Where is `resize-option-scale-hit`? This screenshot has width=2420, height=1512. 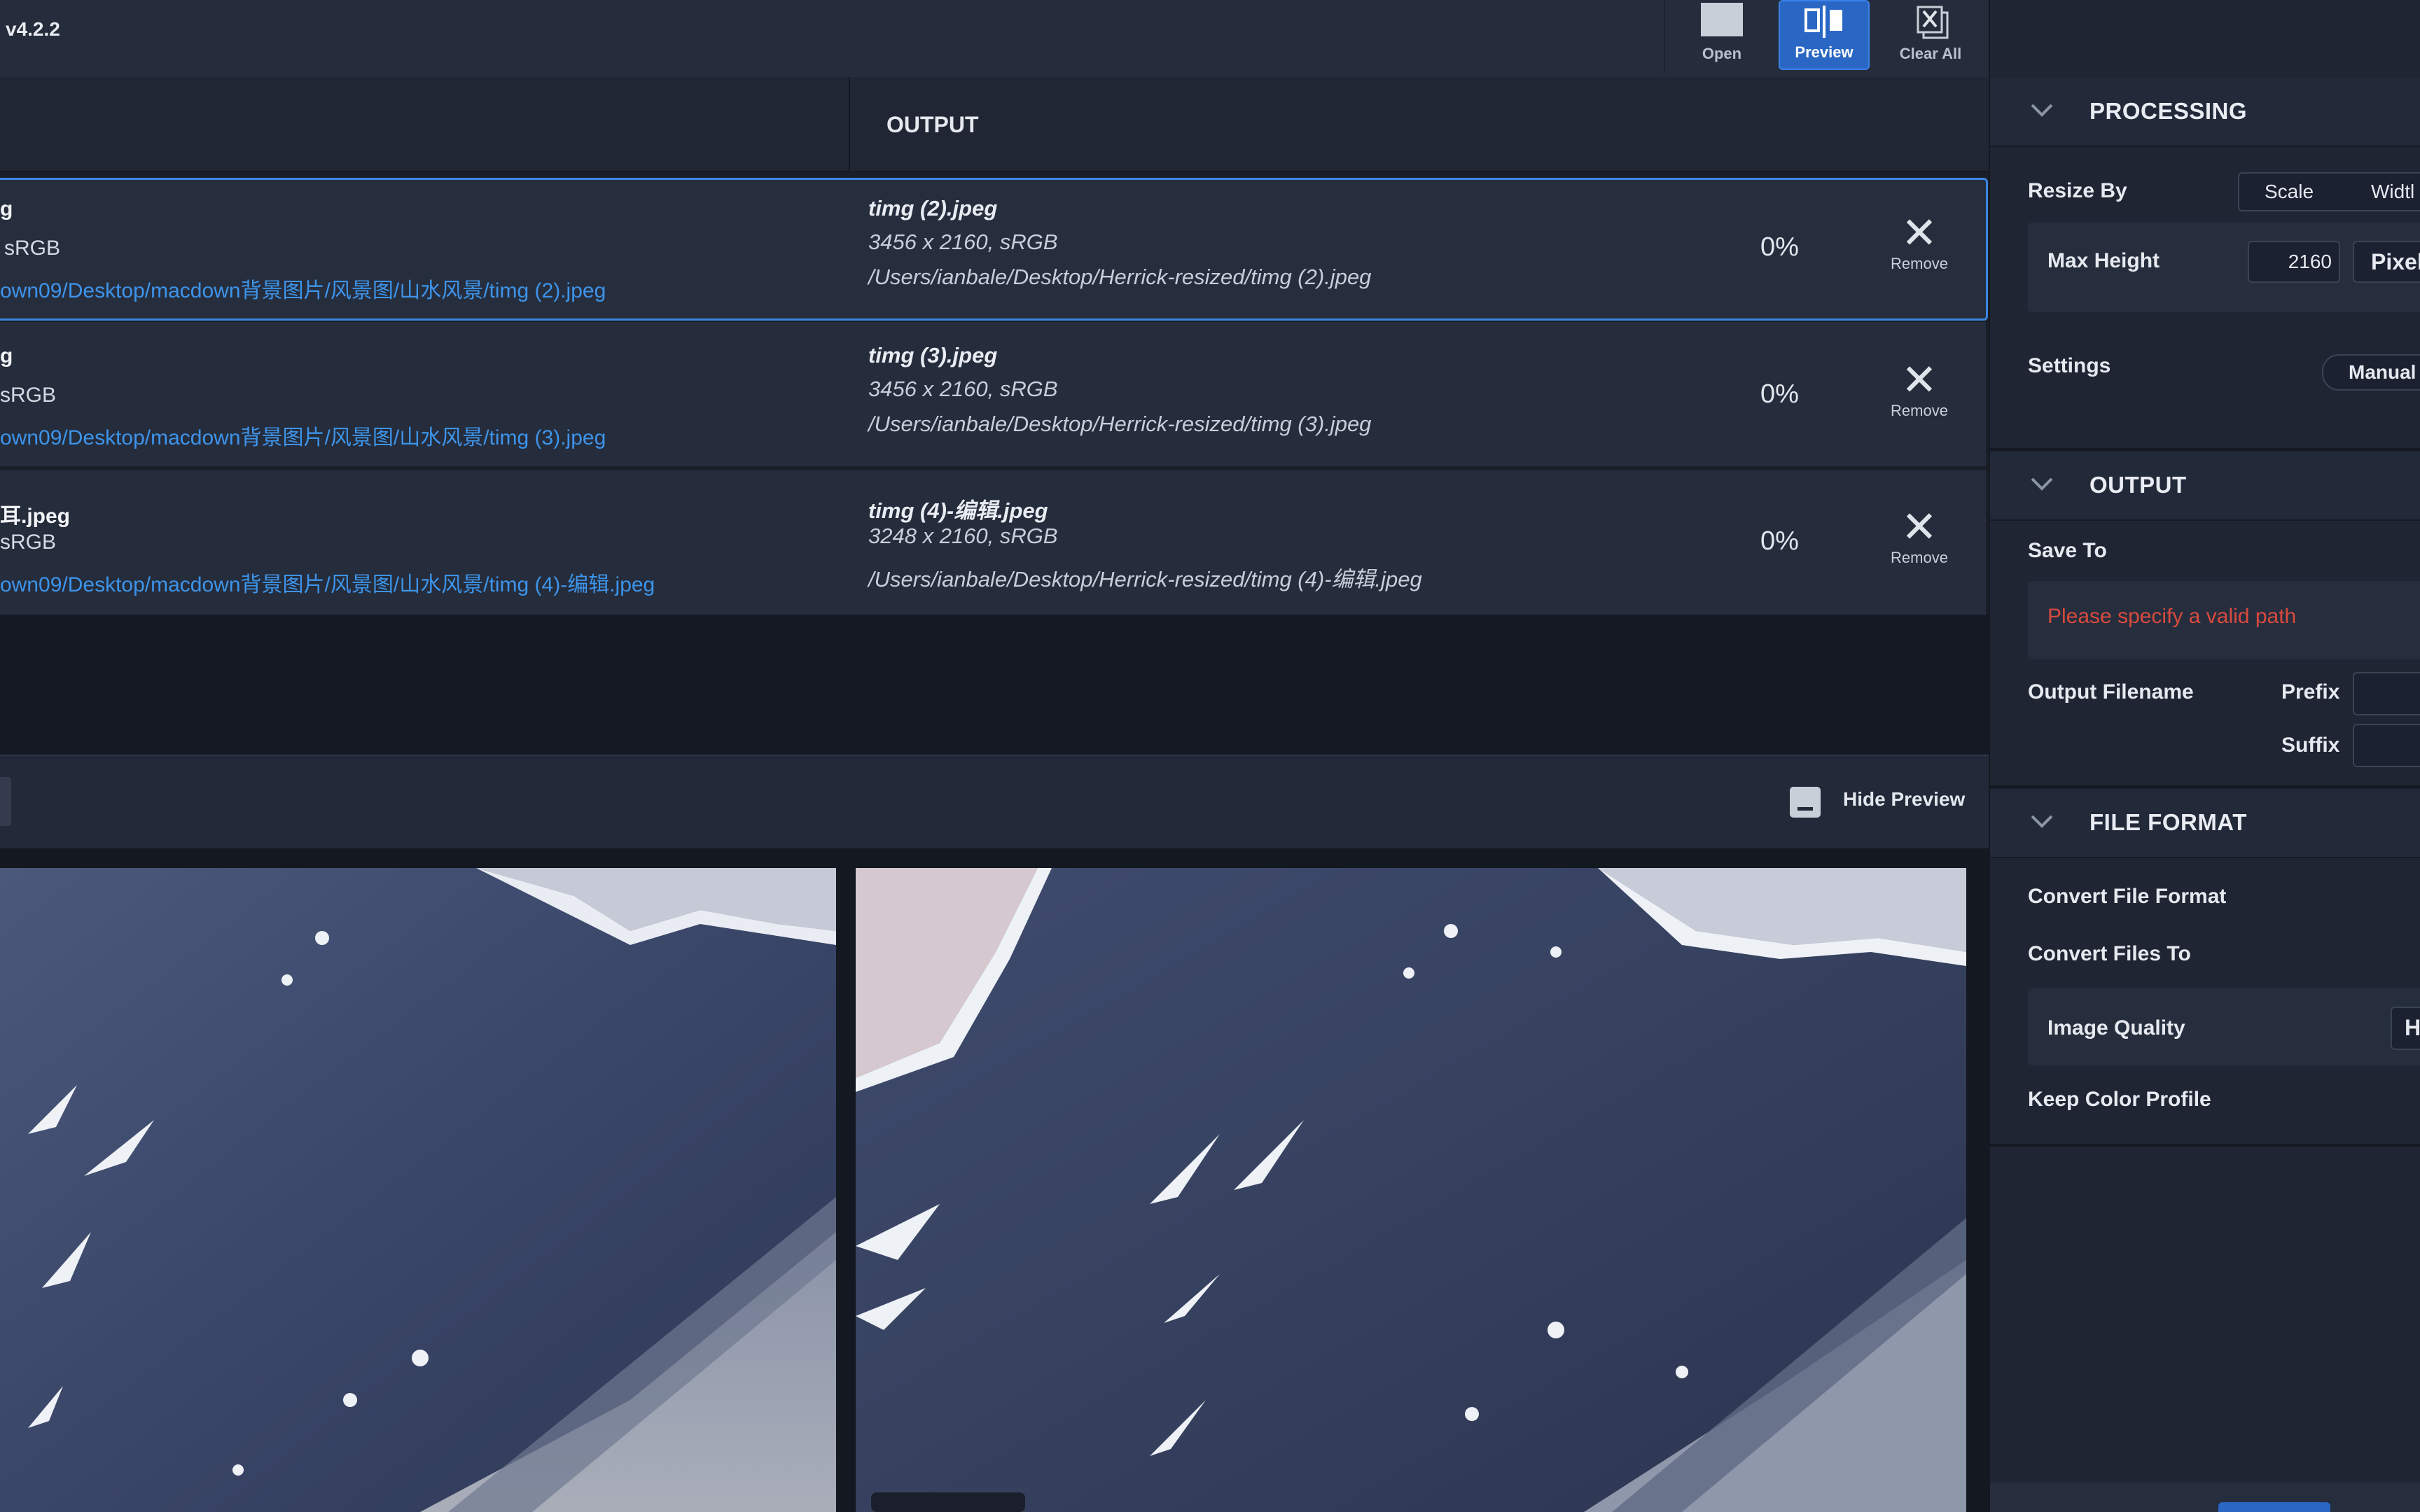 resize-option-scale-hit is located at coordinates (2286, 192).